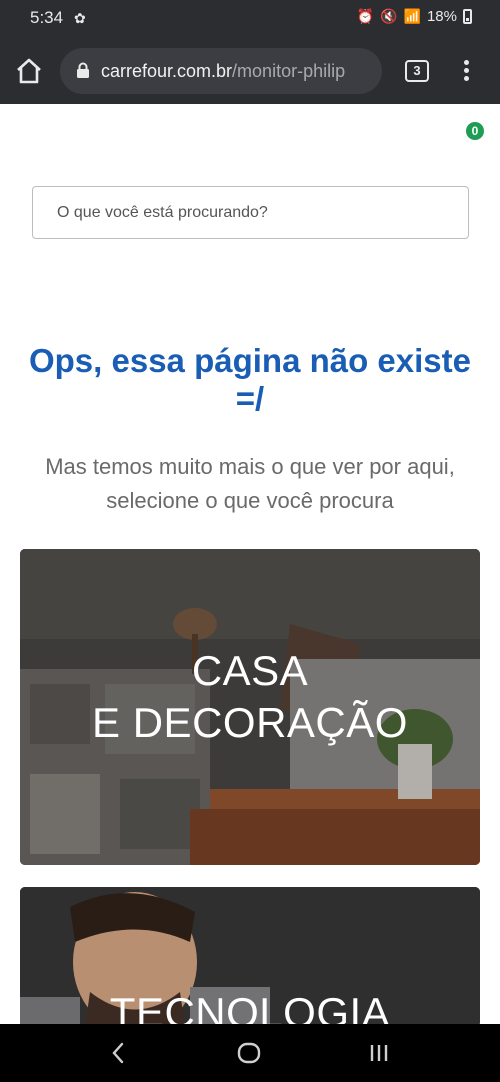 The height and width of the screenshot is (1082, 500). What do you see at coordinates (250, 19) in the screenshot?
I see `status-bar: 5:34 ✿ ⏰ 🔇 📶 18%` at bounding box center [250, 19].